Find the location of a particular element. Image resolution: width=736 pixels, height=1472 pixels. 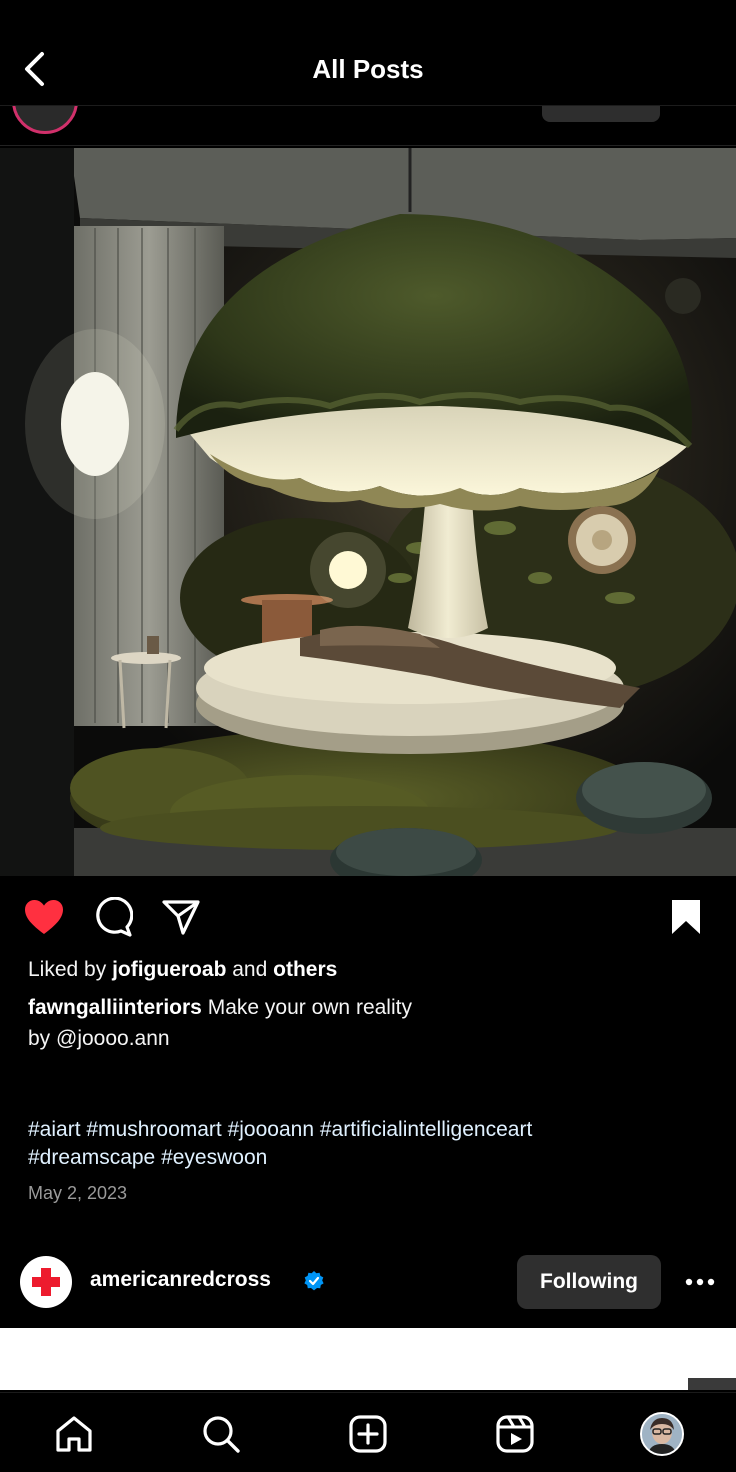

tab-search is located at coordinates (221, 1434).